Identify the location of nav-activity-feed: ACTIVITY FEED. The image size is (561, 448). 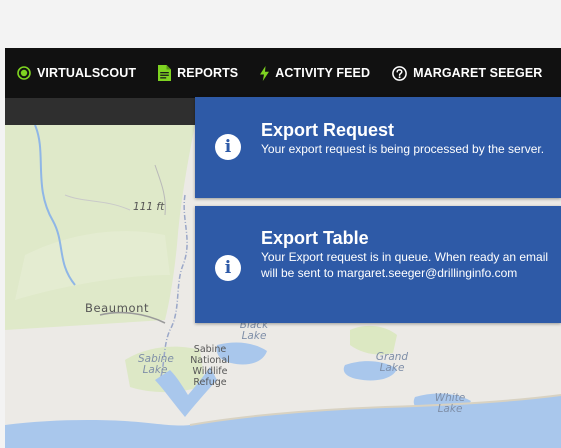
(315, 73).